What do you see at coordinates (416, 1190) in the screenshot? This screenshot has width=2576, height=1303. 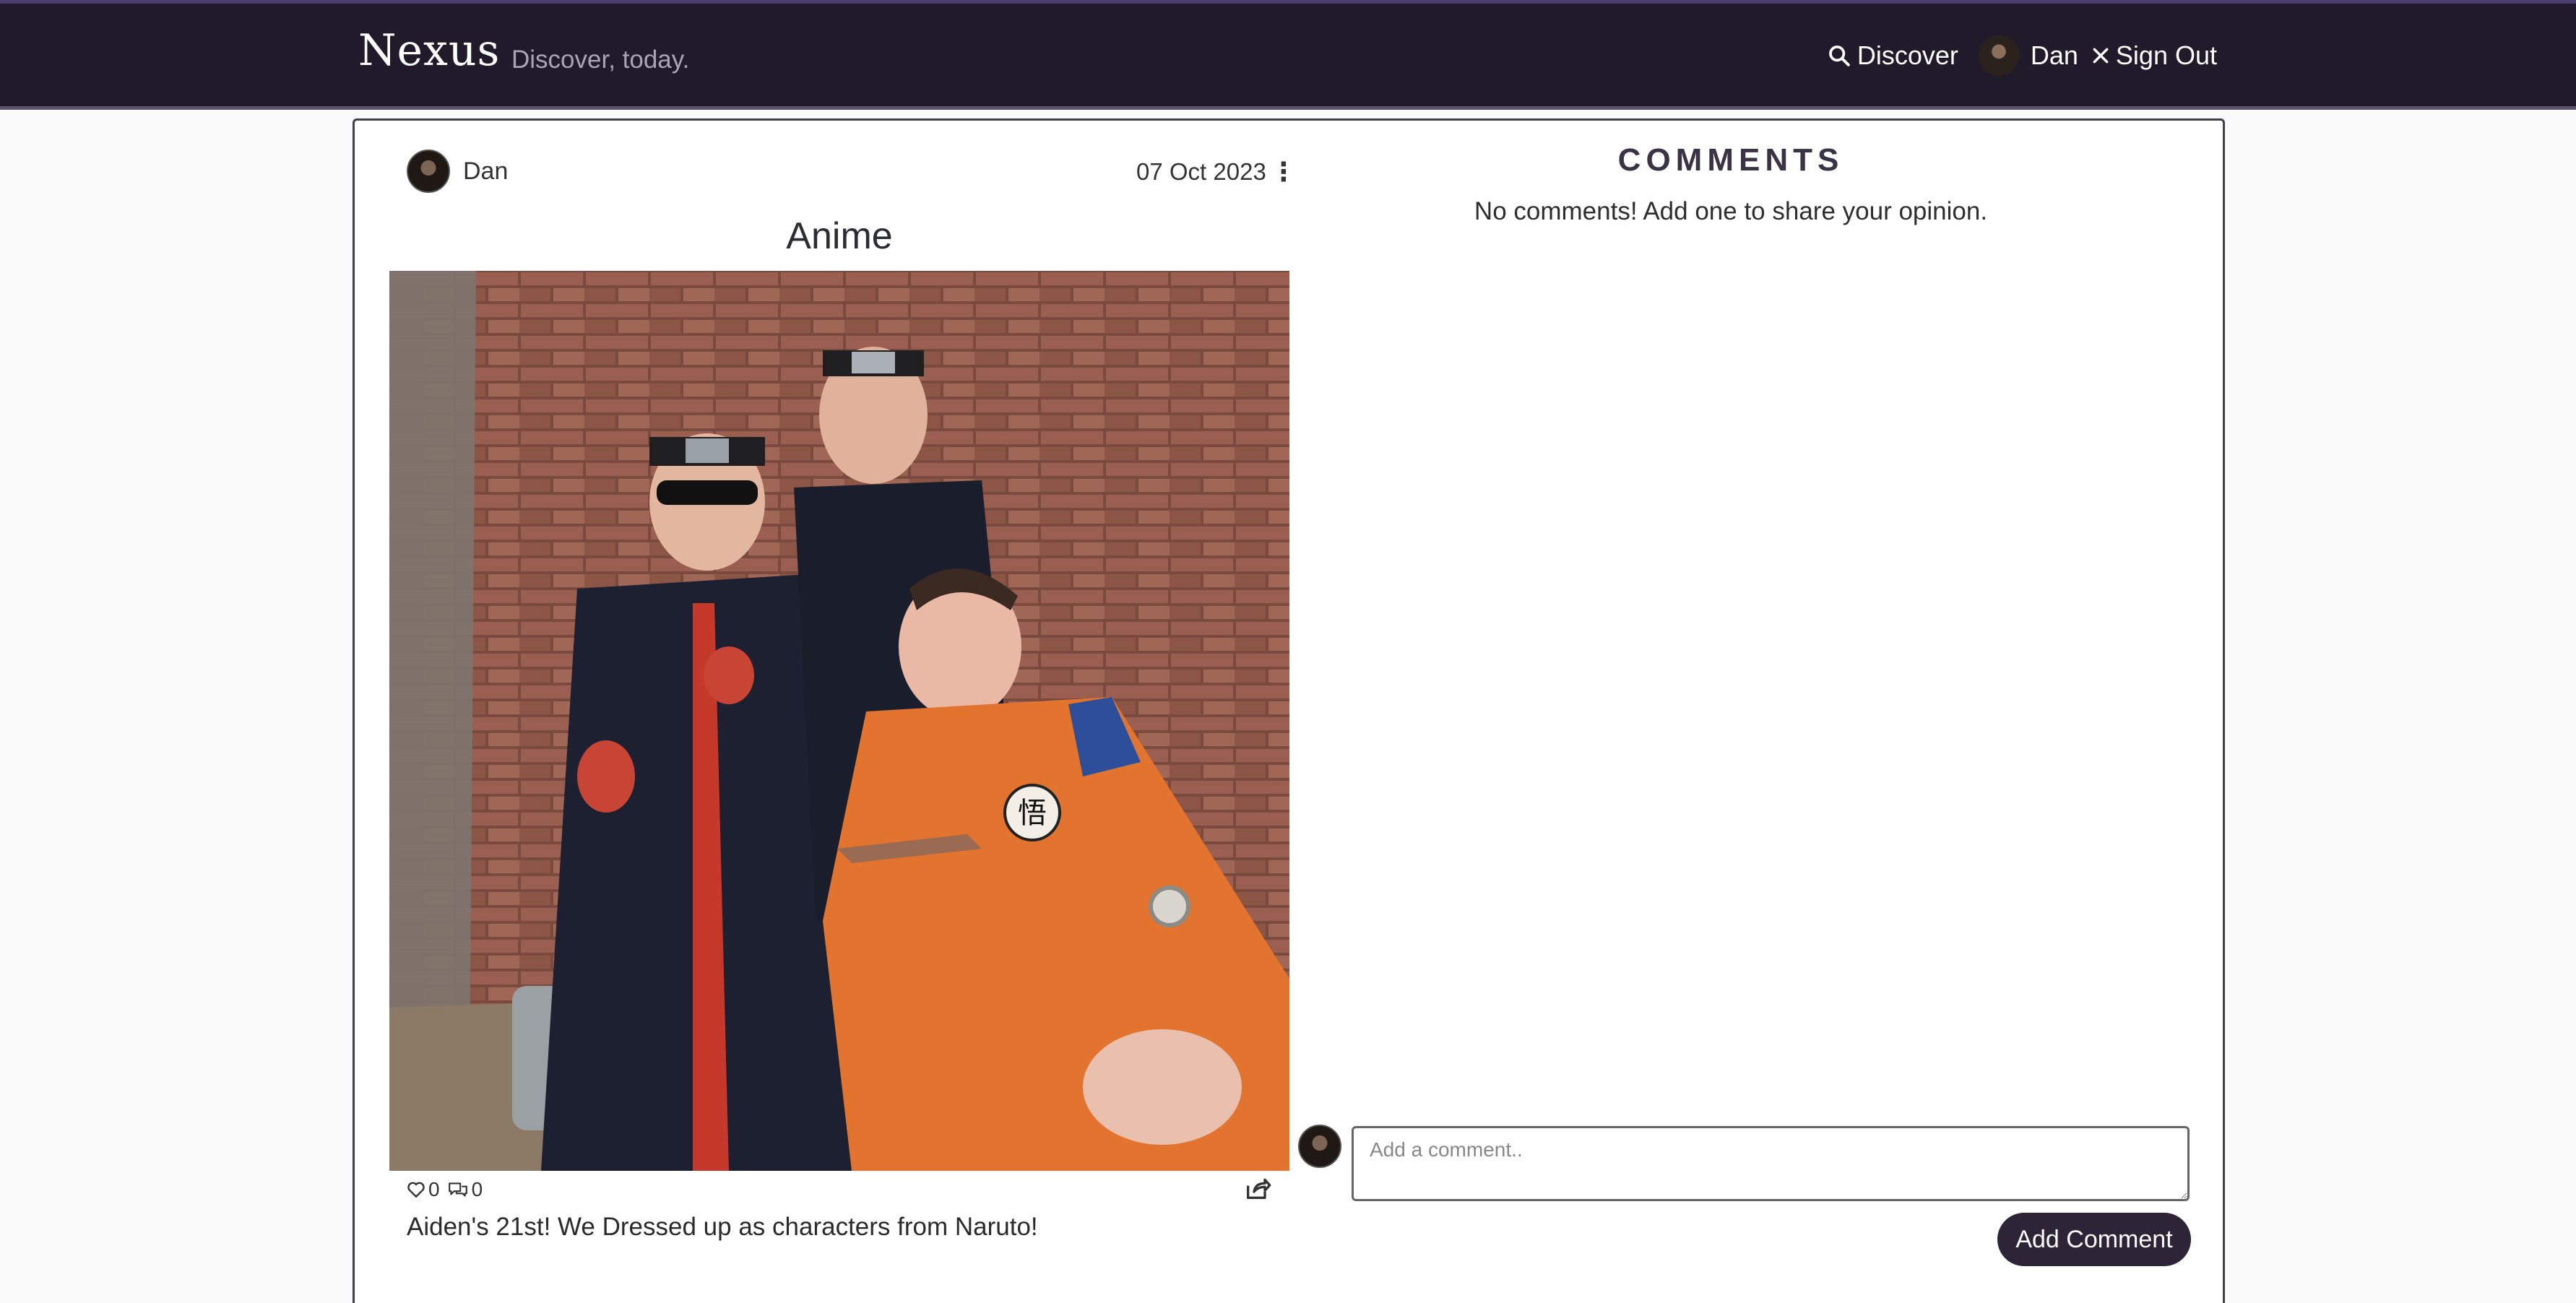 I see `heart-icon` at bounding box center [416, 1190].